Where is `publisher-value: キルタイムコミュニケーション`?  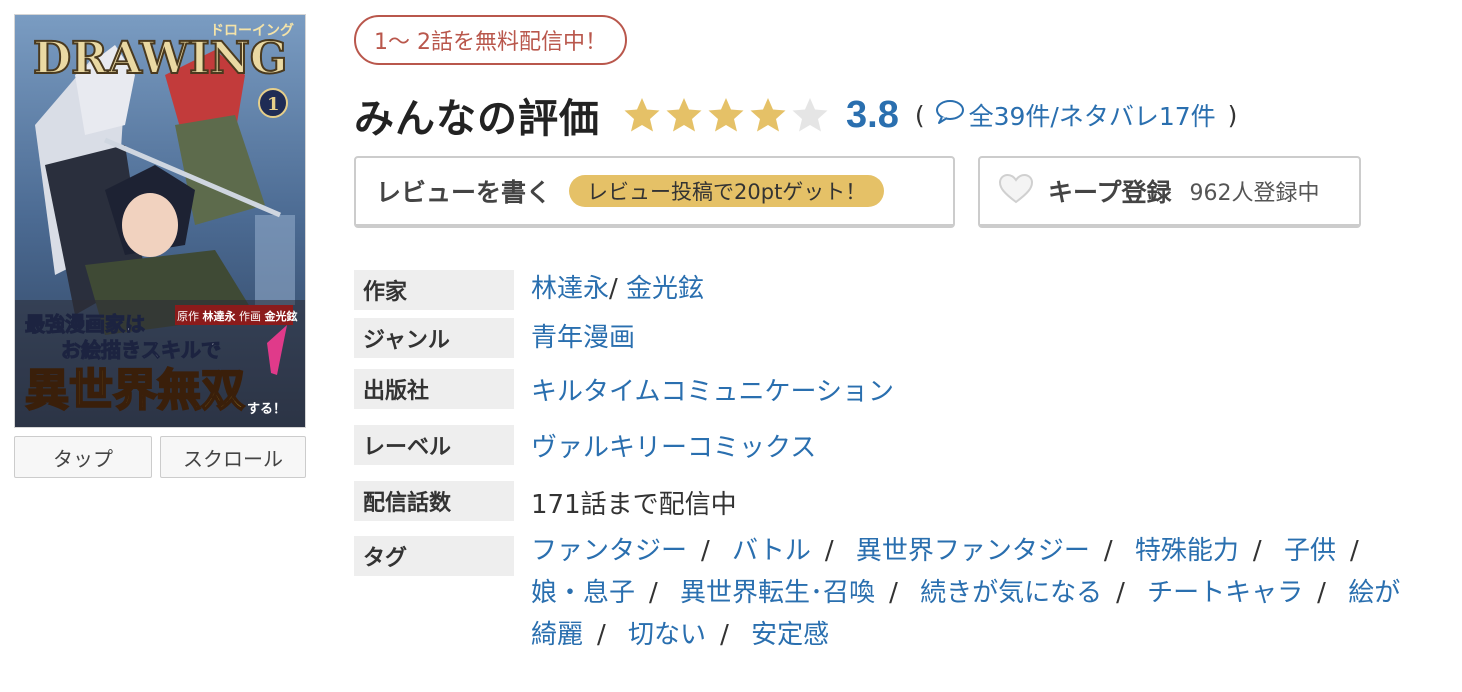 publisher-value: キルタイムコミュニケーション is located at coordinates (712, 389).